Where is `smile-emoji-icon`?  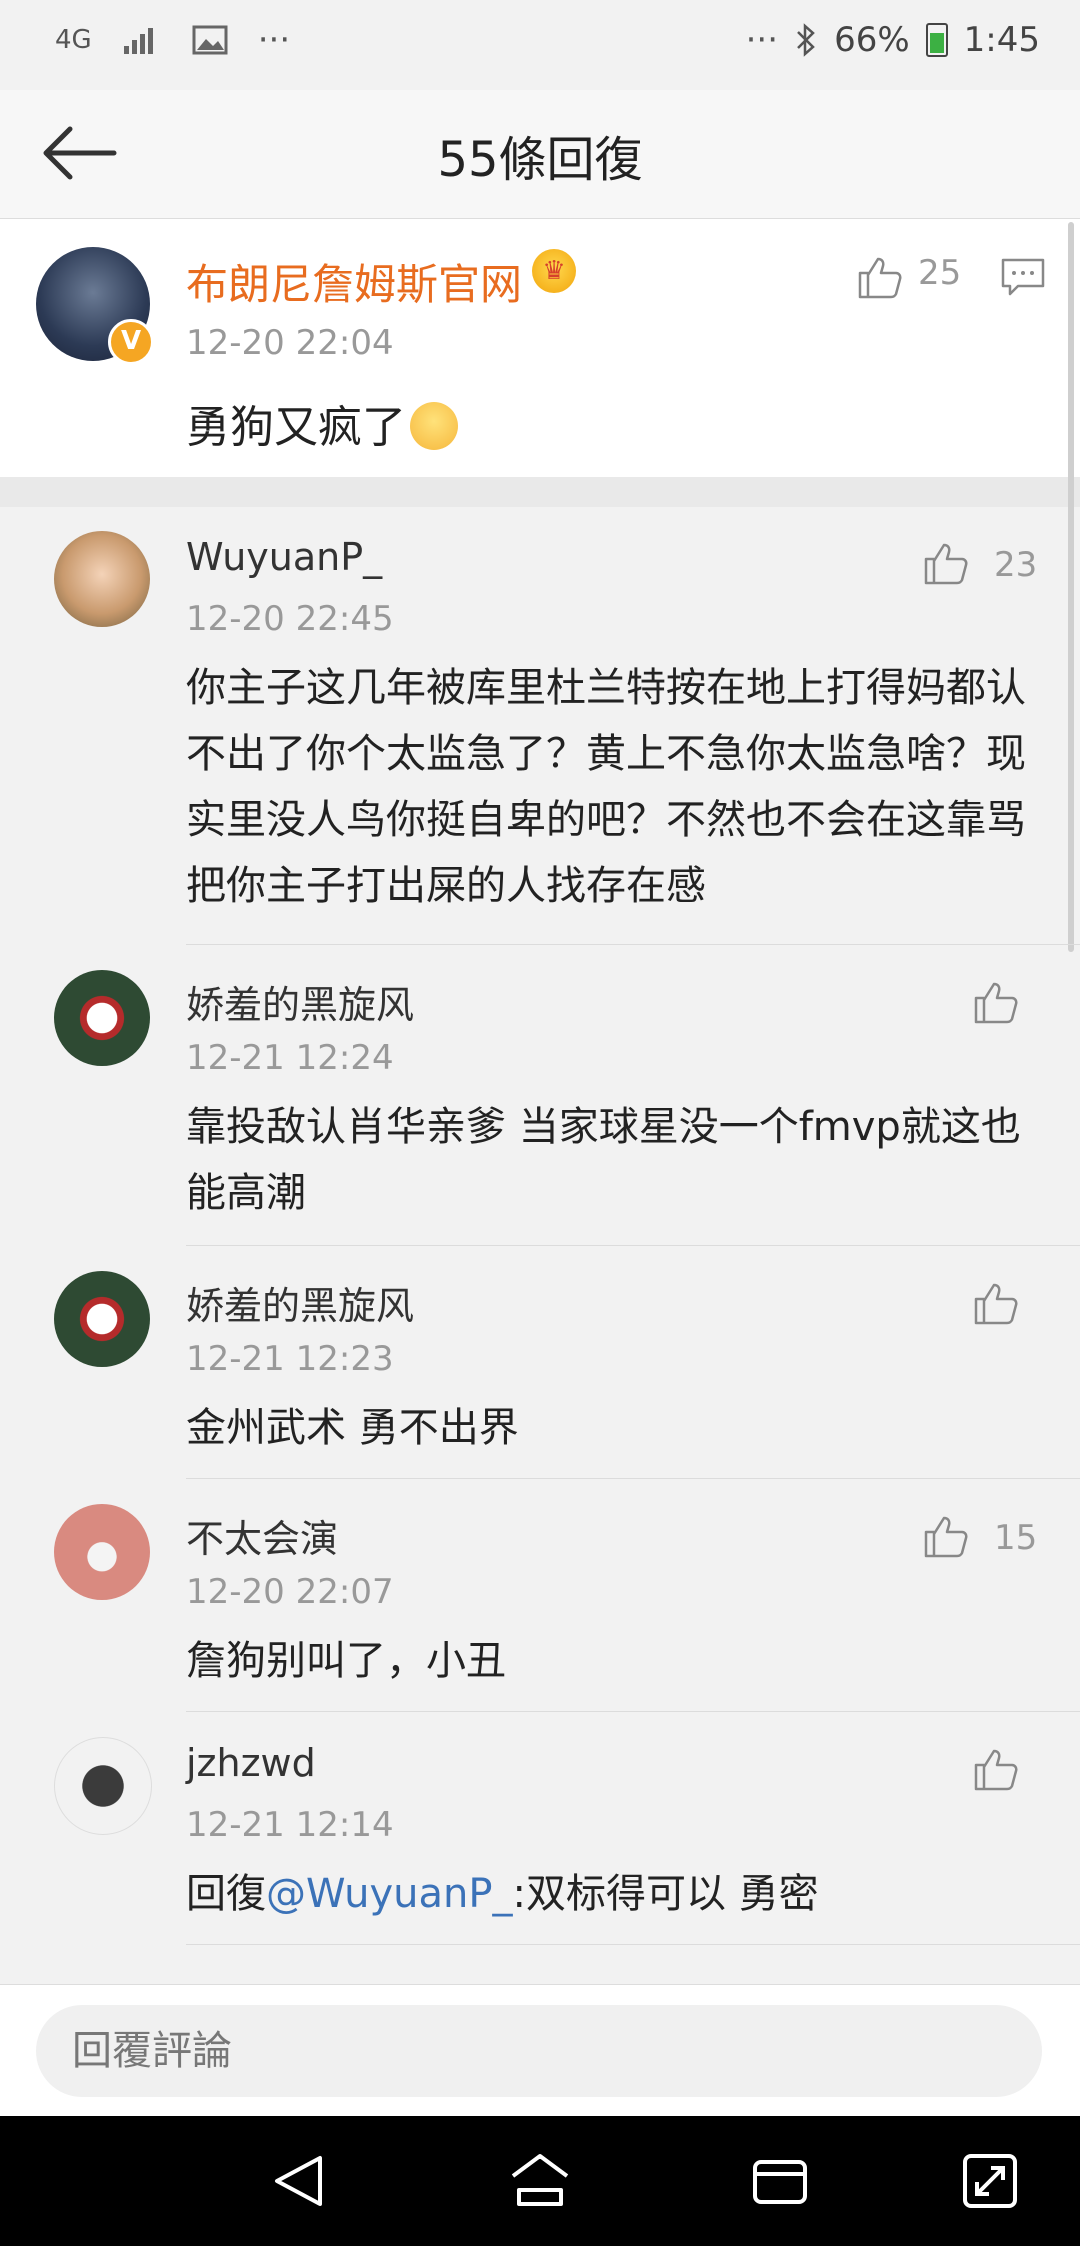
smile-emoji-icon is located at coordinates (434, 426).